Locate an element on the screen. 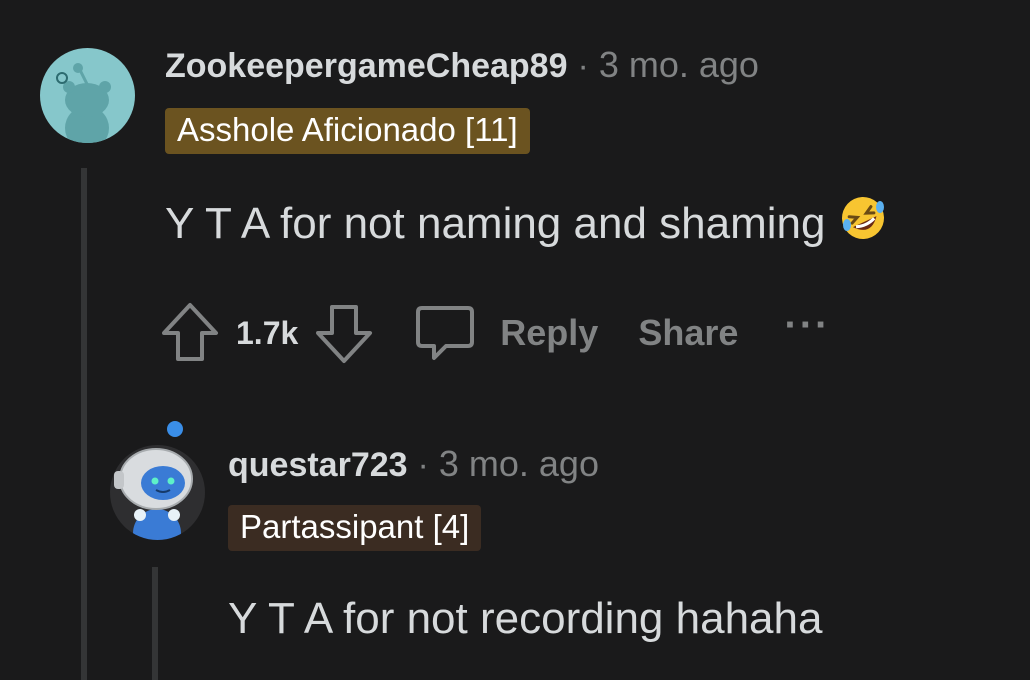 This screenshot has width=1030, height=680. reply-avatar is located at coordinates (157, 492).